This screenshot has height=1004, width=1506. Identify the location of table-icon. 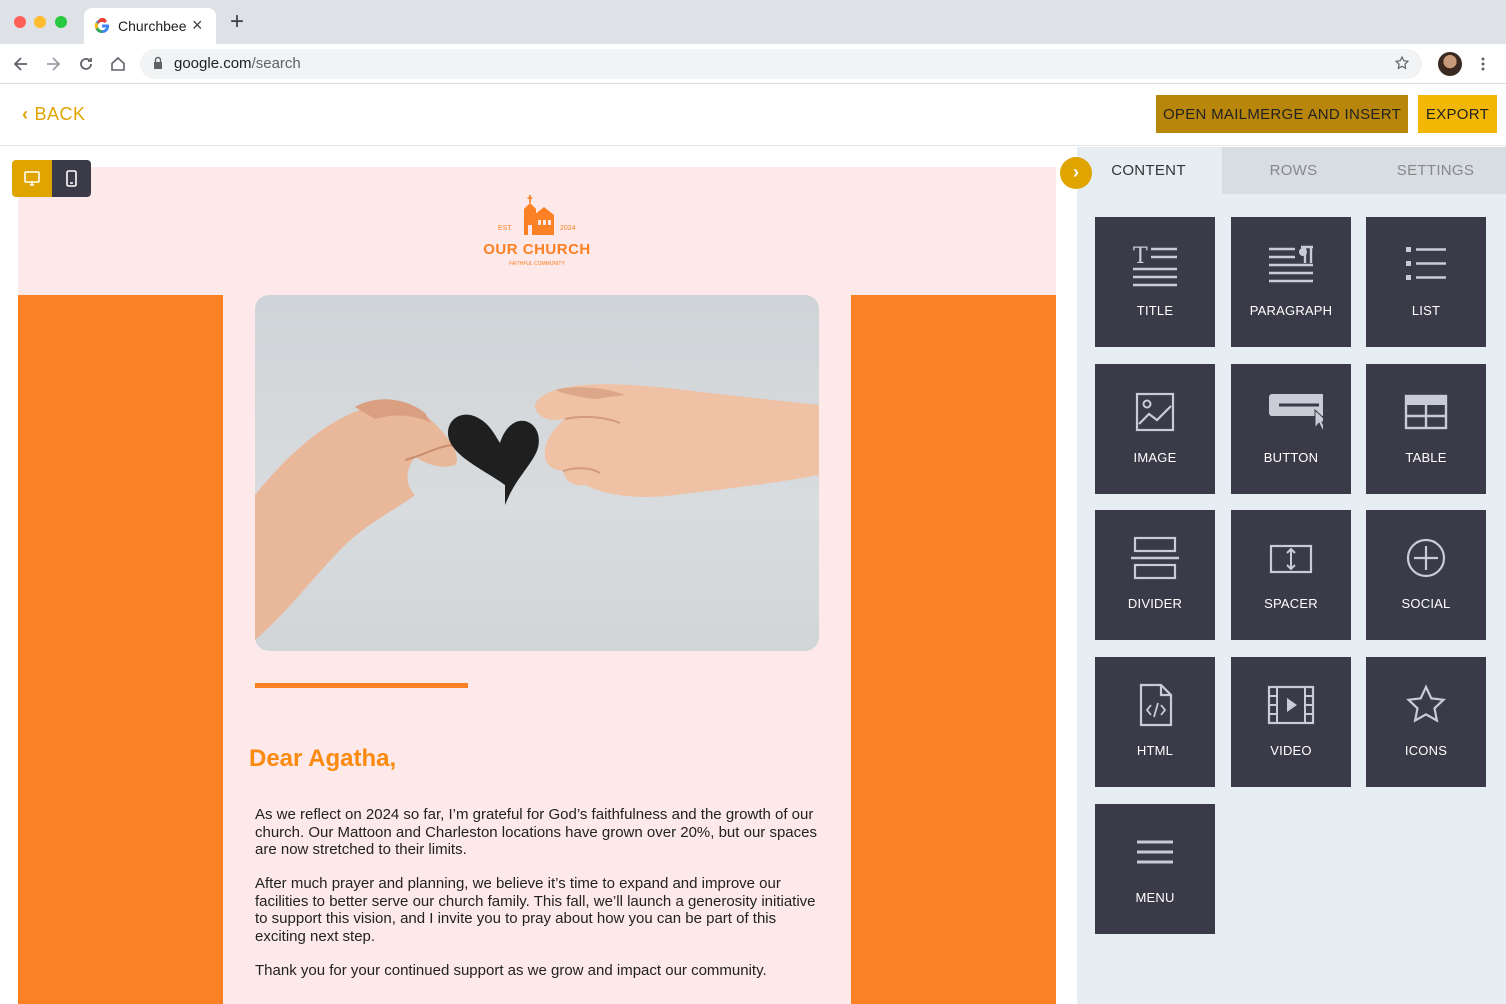
(1426, 412).